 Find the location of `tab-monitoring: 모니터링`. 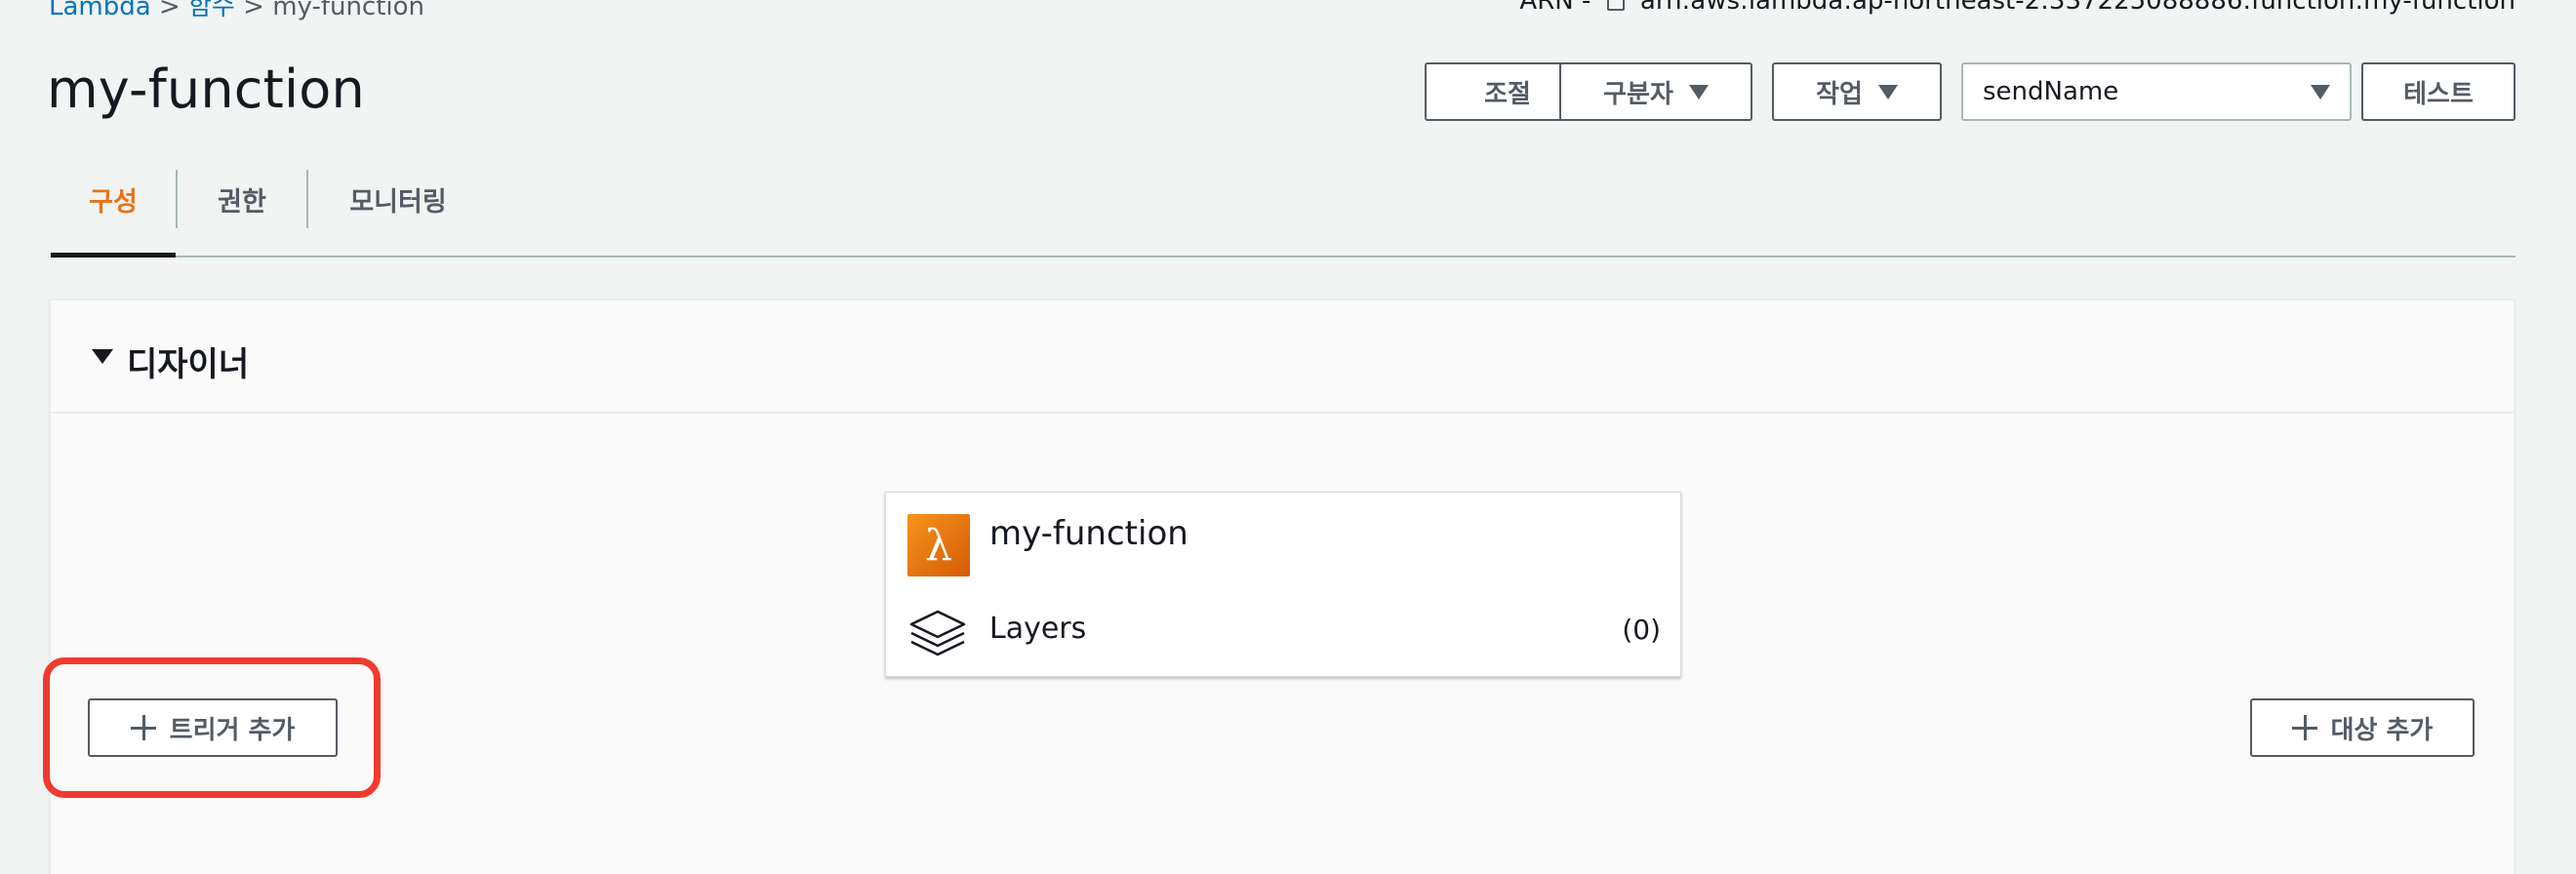

tab-monitoring: 모니터링 is located at coordinates (398, 199).